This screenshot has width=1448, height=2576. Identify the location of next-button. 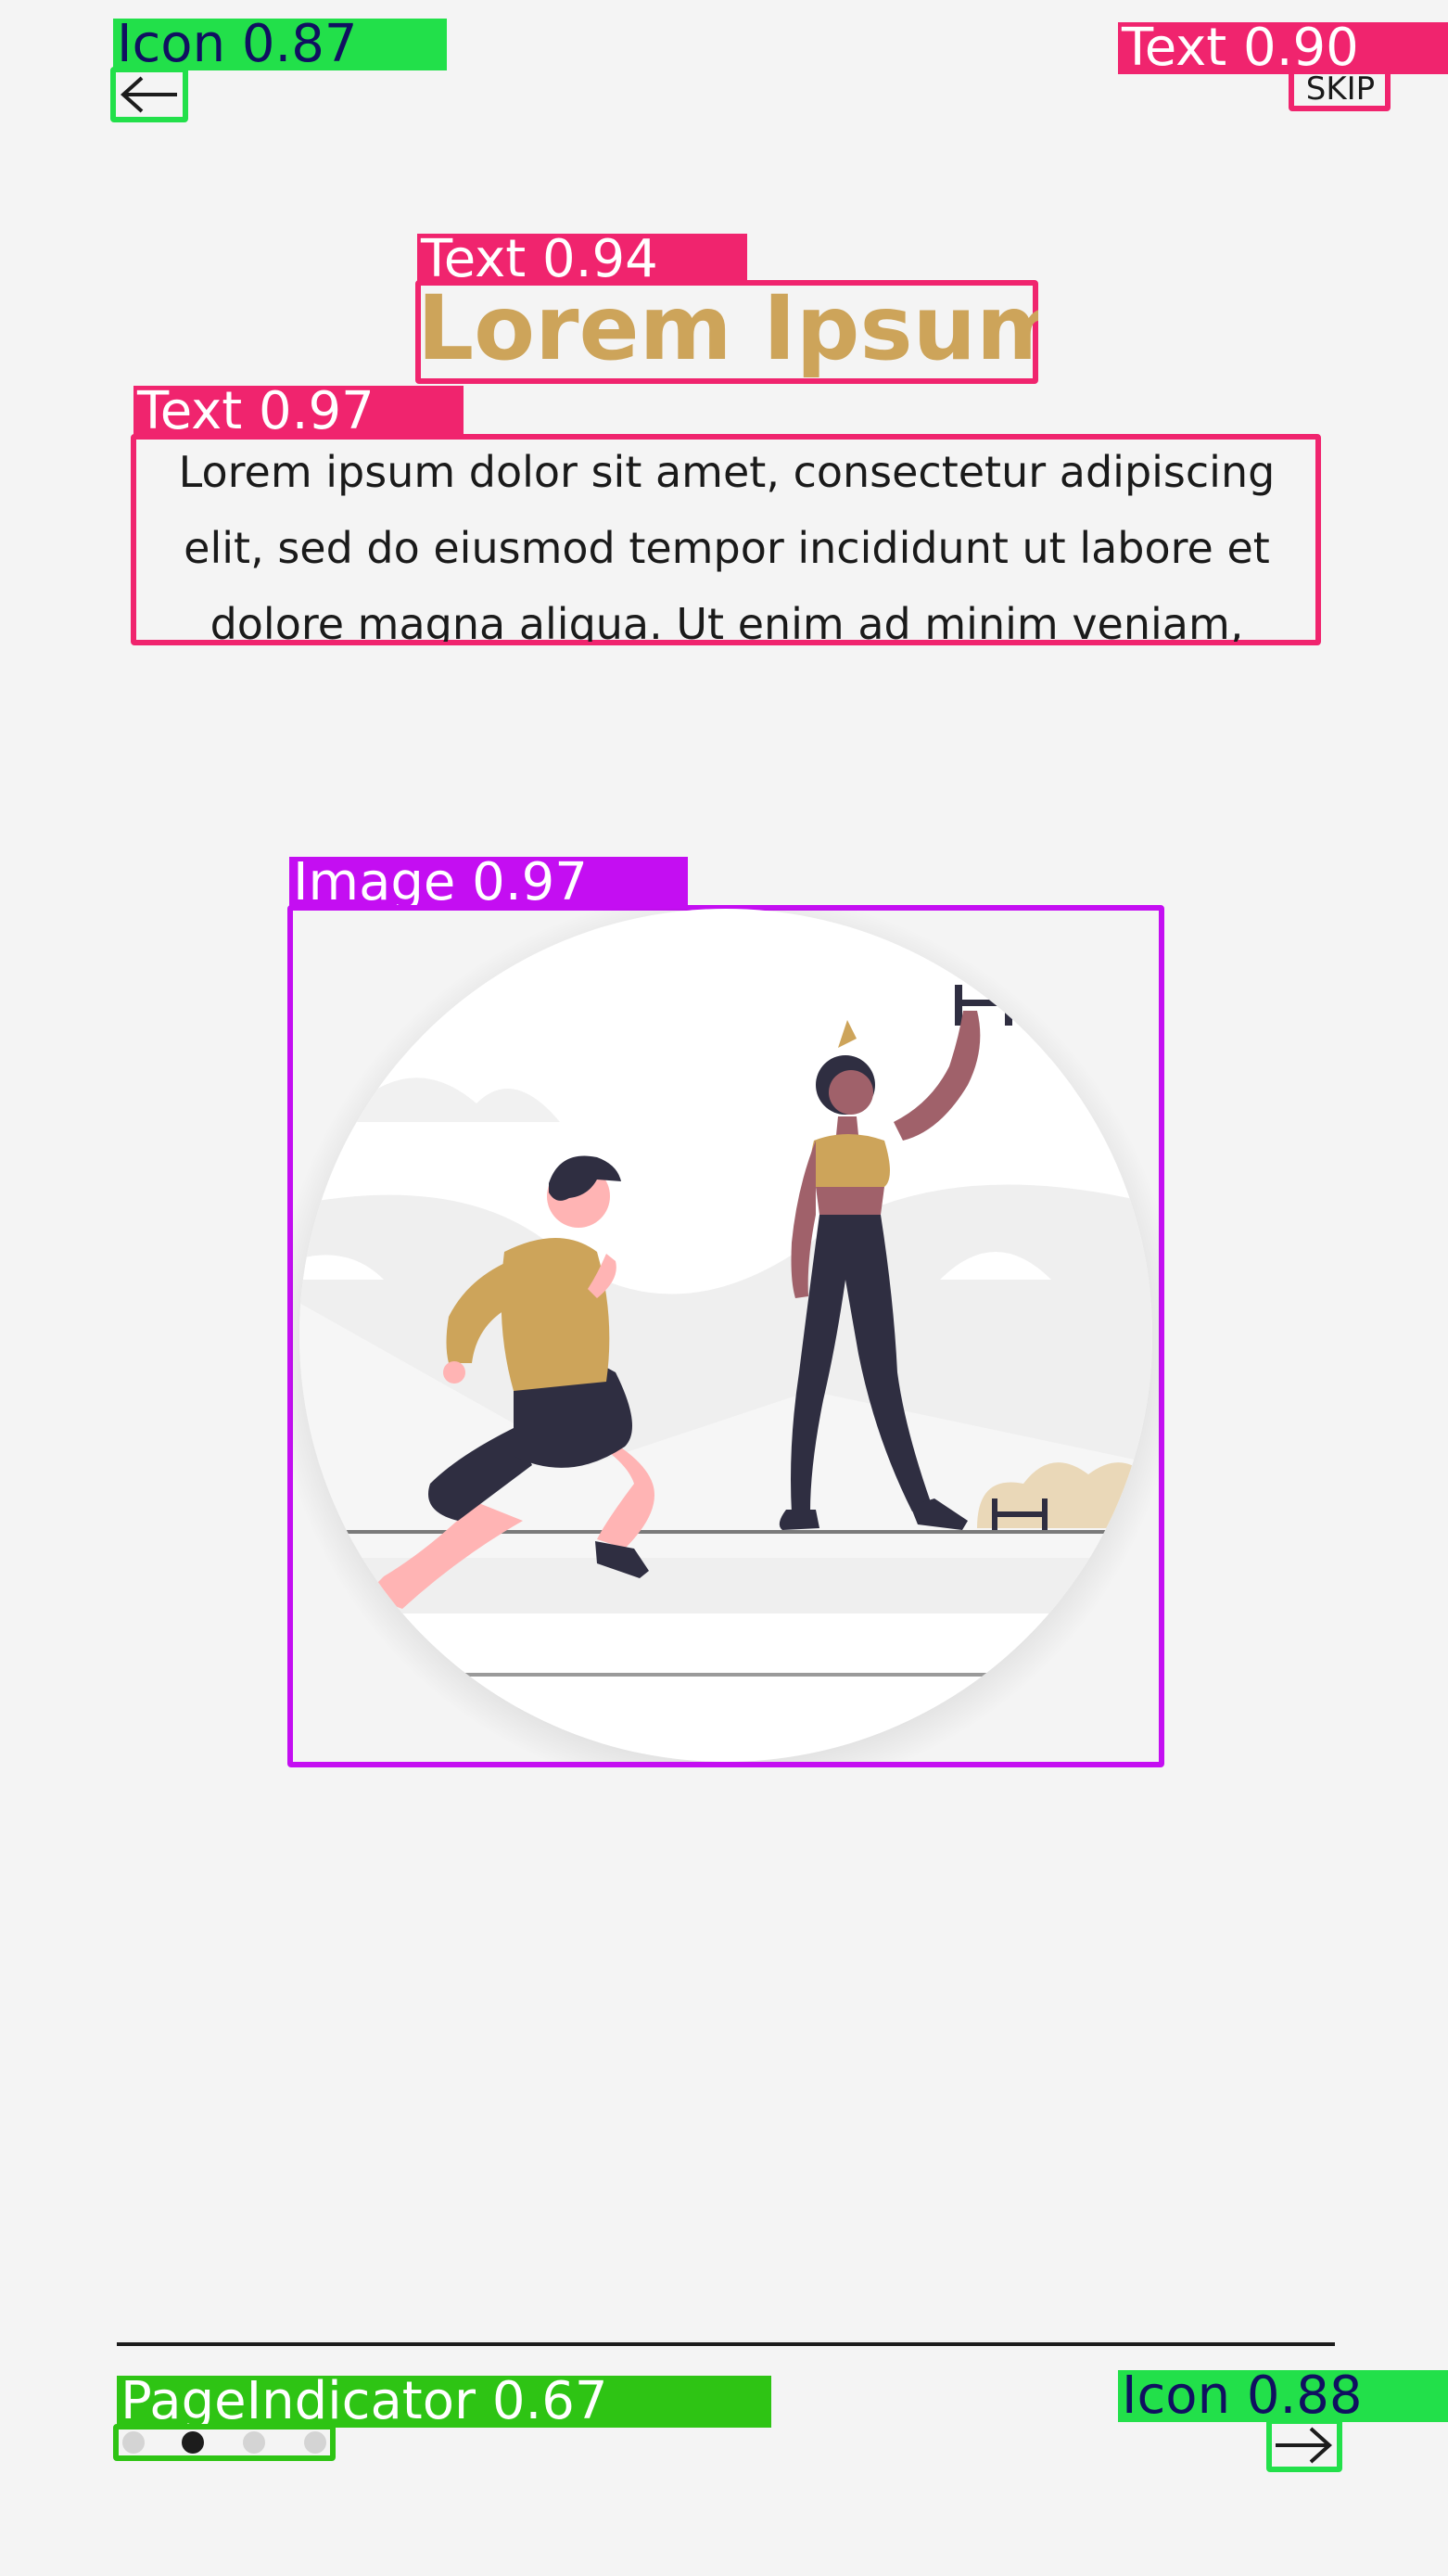
(1304, 2445).